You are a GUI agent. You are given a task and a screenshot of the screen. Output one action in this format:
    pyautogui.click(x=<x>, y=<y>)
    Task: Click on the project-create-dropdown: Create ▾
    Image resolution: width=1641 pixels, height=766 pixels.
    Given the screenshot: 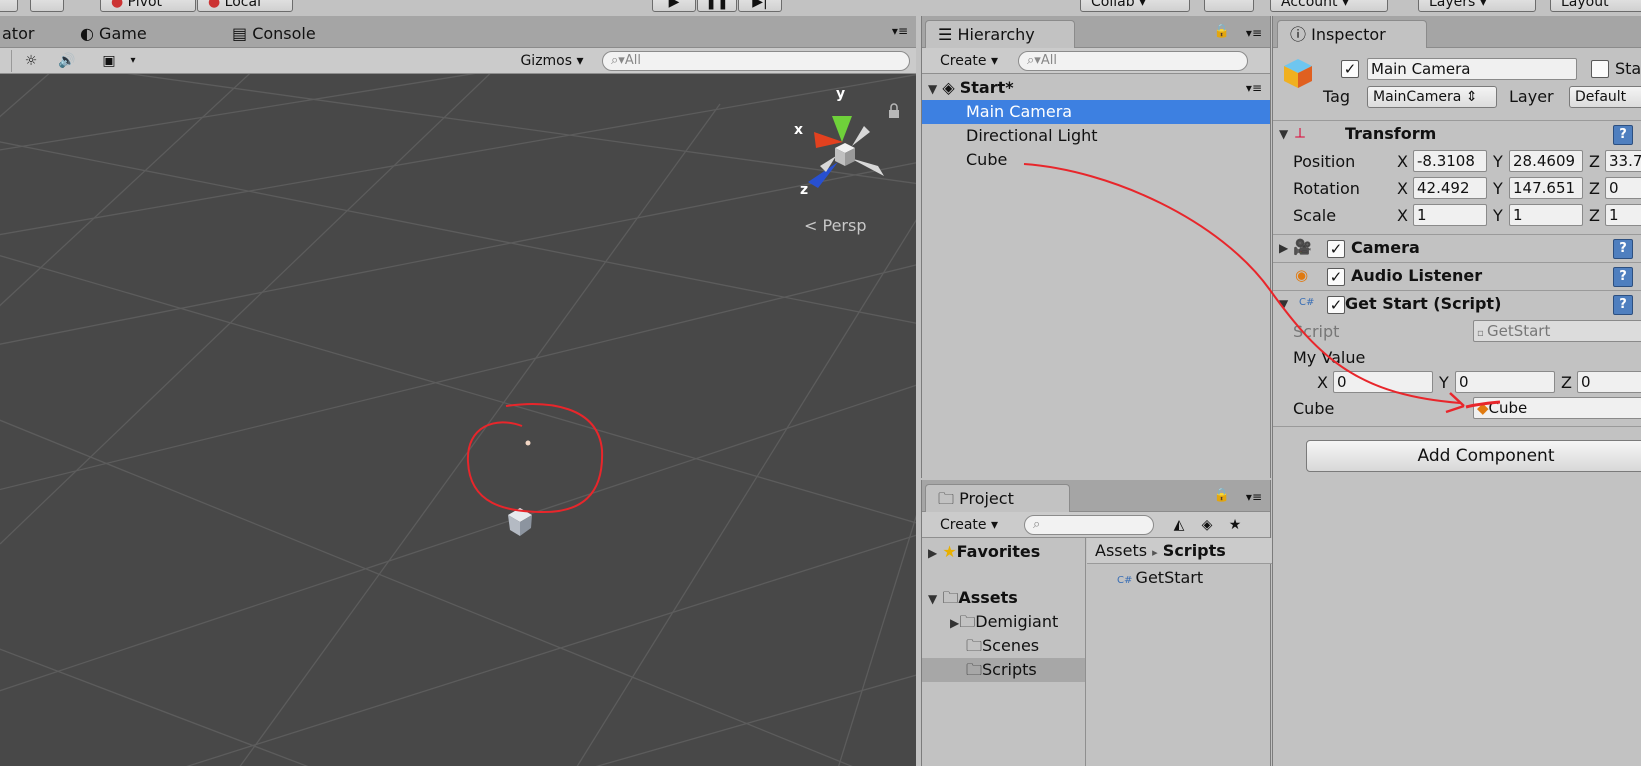 What is the action you would take?
    pyautogui.click(x=969, y=525)
    